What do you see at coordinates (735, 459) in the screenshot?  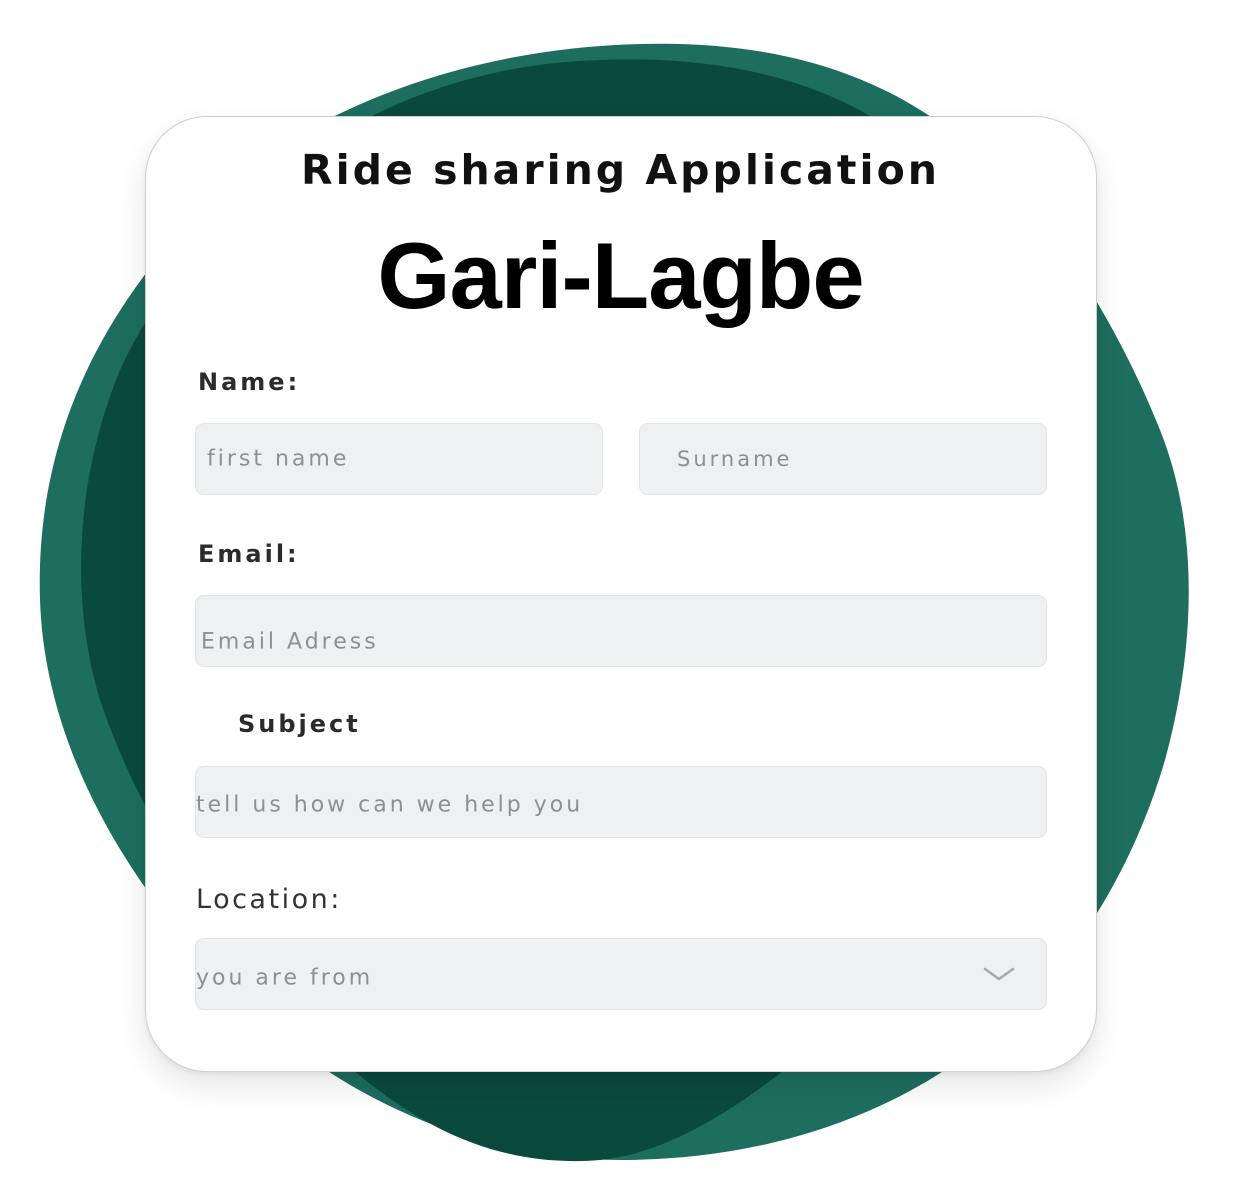 I see `surname-placeholder: Surname` at bounding box center [735, 459].